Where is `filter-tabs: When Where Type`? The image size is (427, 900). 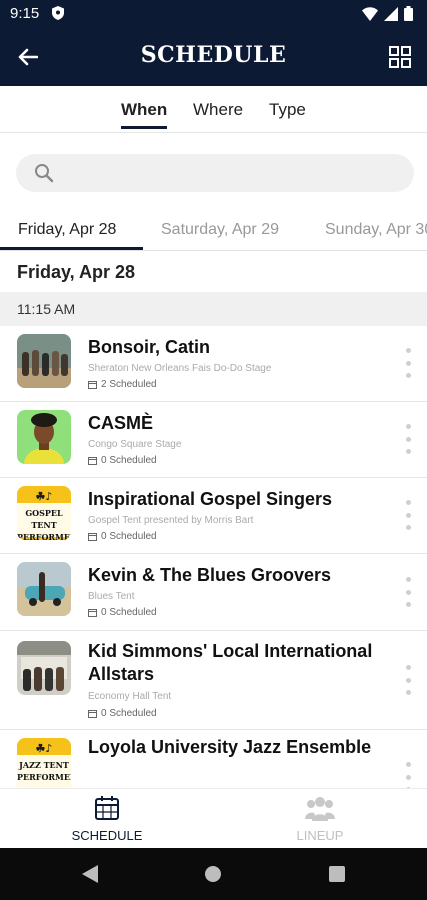 filter-tabs: When Where Type is located at coordinates (213, 109).